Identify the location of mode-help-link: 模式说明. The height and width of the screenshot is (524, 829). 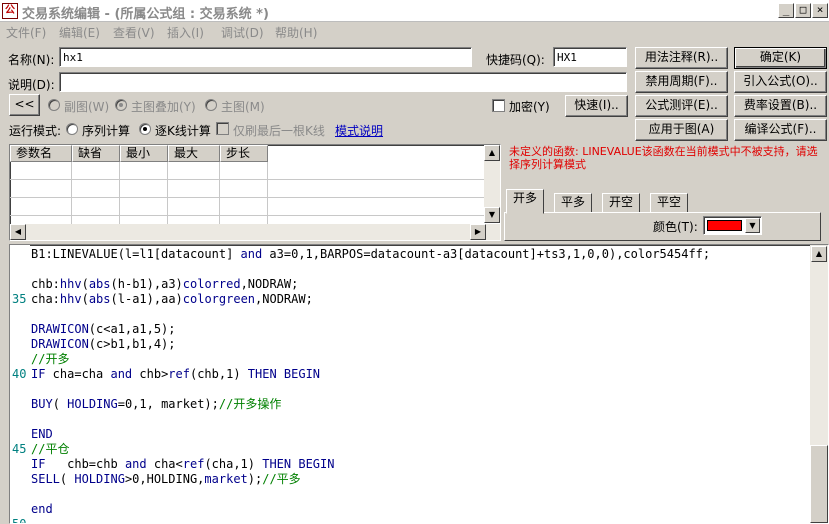
(359, 130).